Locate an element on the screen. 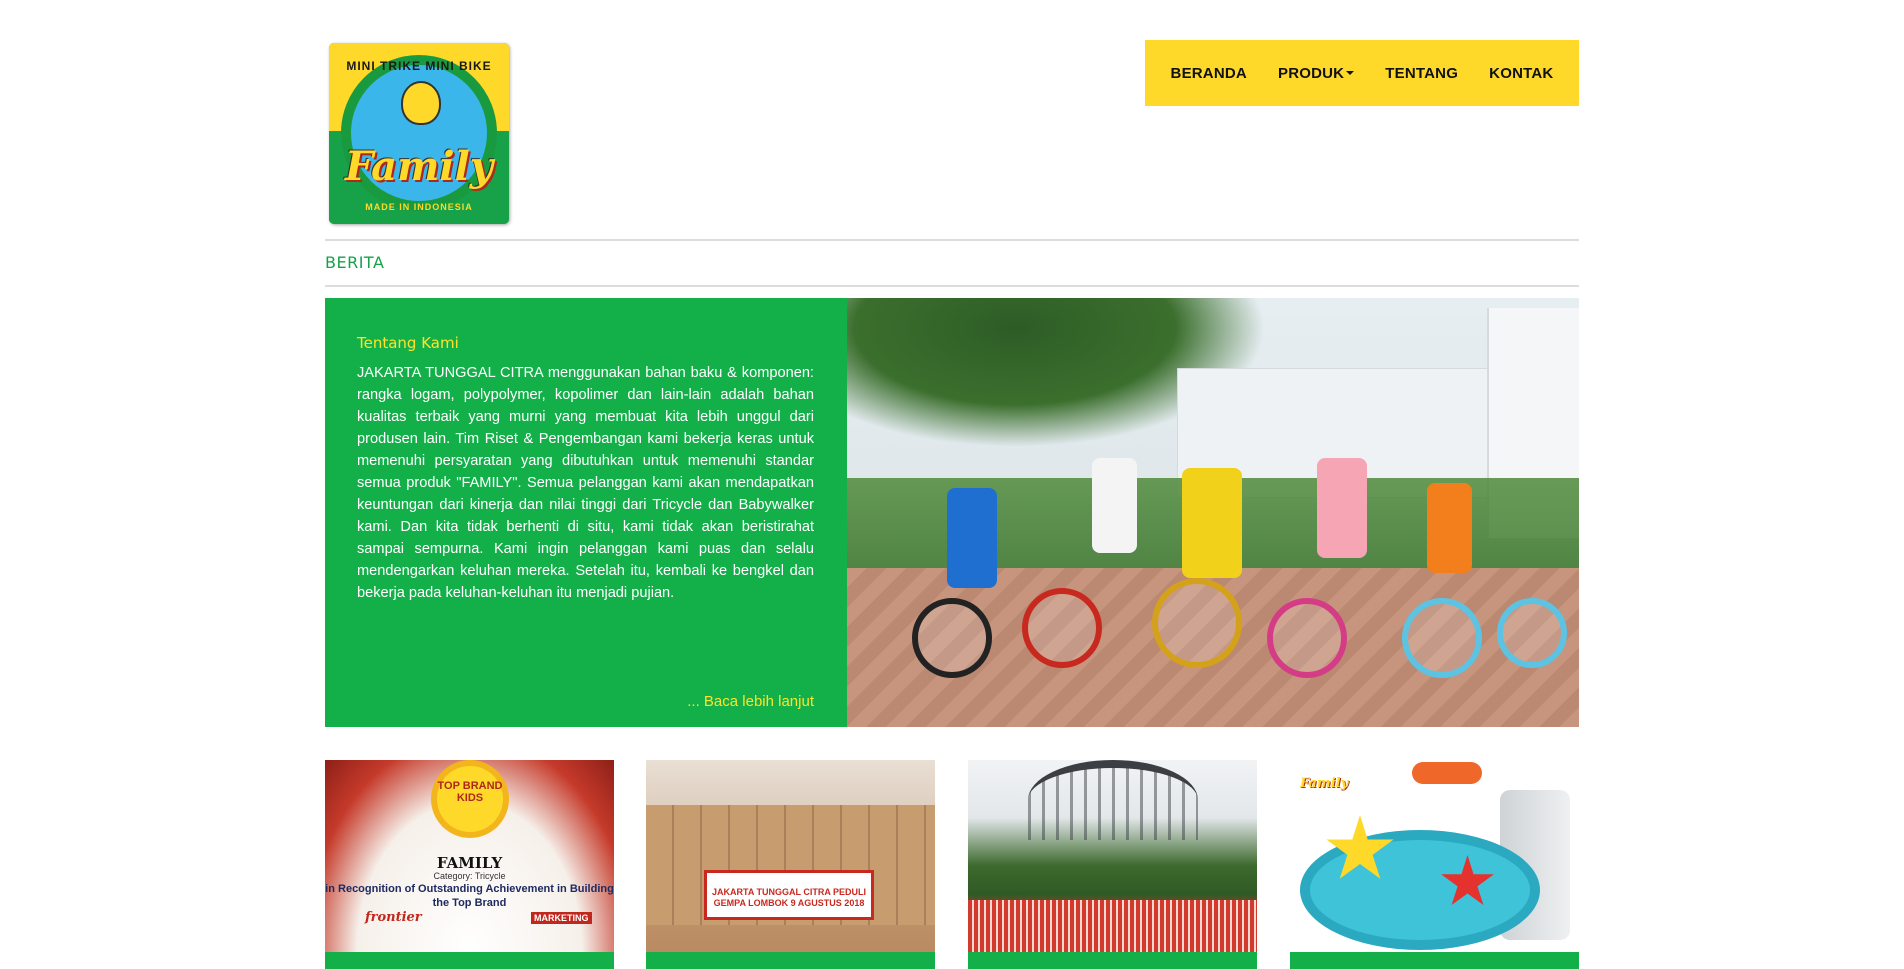 The image size is (1904, 969). award-brand: FAMILY is located at coordinates (469, 863).